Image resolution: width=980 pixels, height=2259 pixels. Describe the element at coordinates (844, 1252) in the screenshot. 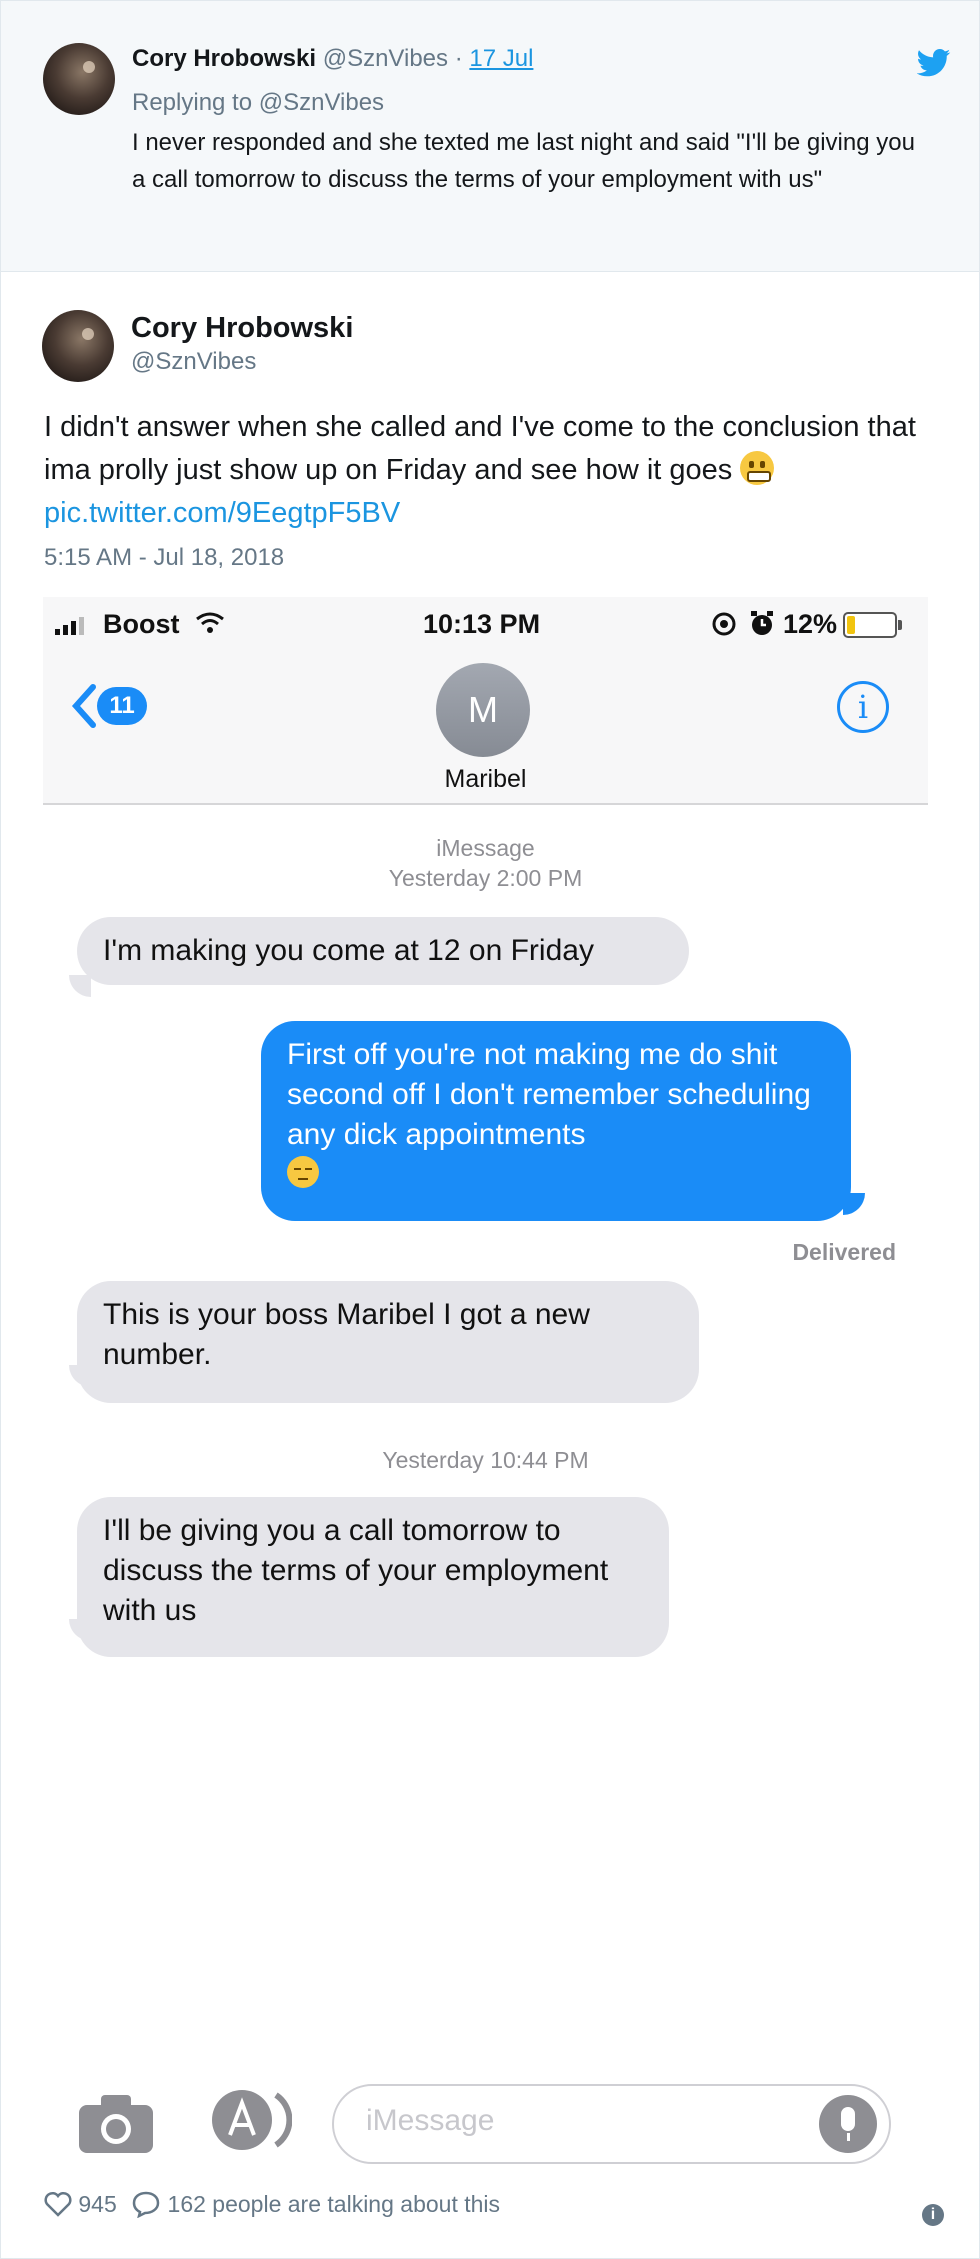

I see `delivered-status: Delivered` at that location.